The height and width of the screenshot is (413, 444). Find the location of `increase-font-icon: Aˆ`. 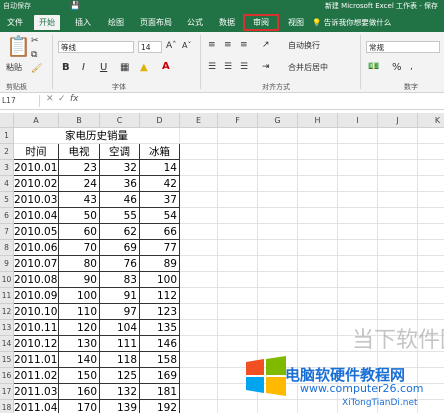

increase-font-icon: Aˆ is located at coordinates (171, 46).